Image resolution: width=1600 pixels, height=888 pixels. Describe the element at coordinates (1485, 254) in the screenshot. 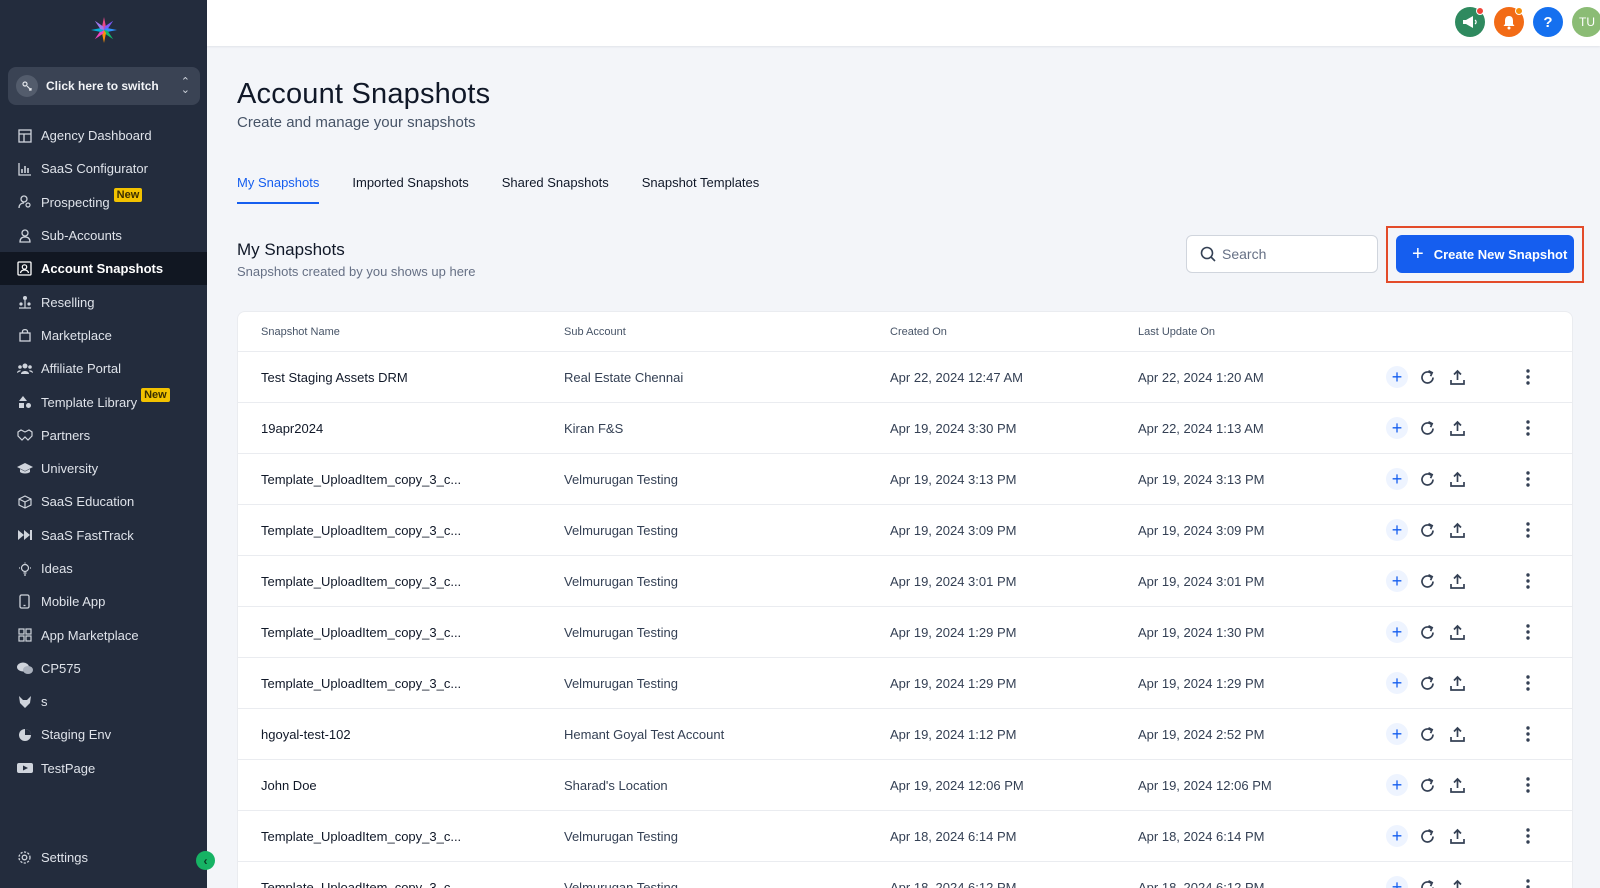

I see `create-new-snapshot-button: + Create New Snapshot` at that location.